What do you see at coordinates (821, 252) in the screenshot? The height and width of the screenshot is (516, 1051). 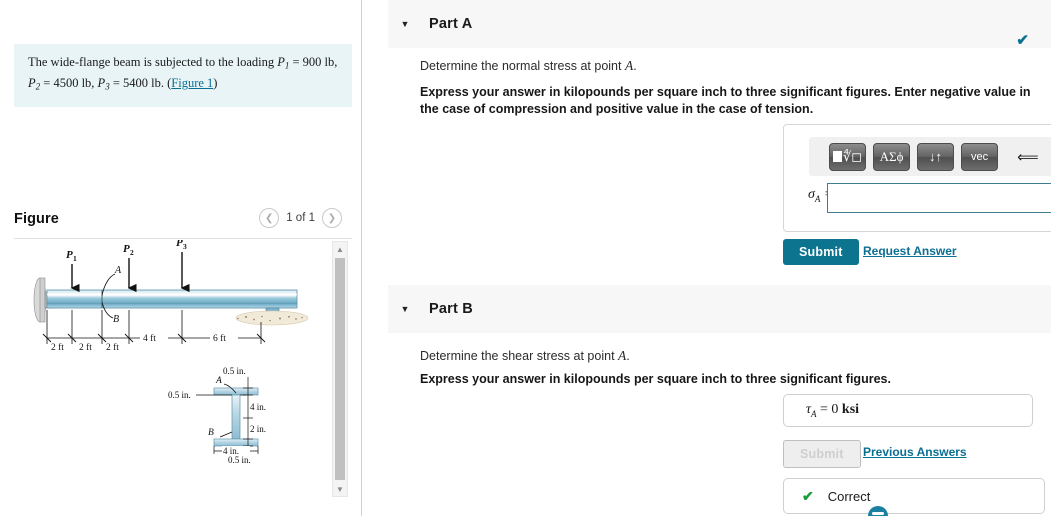 I see `part-a-submit-button: Submit` at bounding box center [821, 252].